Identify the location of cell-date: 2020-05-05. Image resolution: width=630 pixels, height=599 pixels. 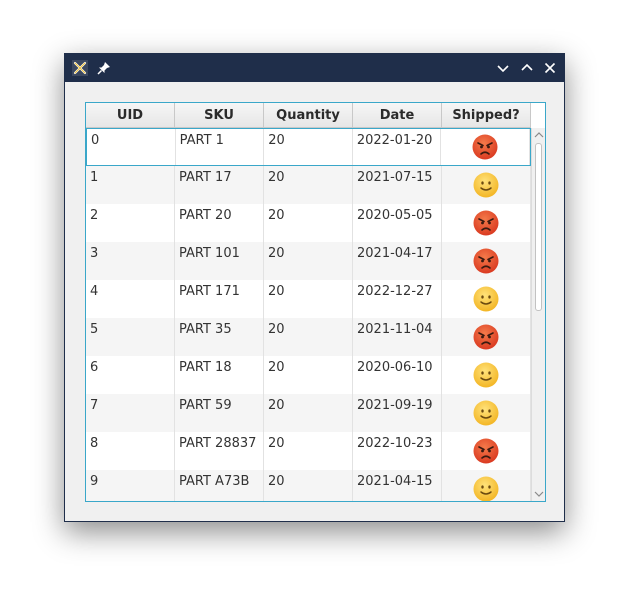
(397, 223).